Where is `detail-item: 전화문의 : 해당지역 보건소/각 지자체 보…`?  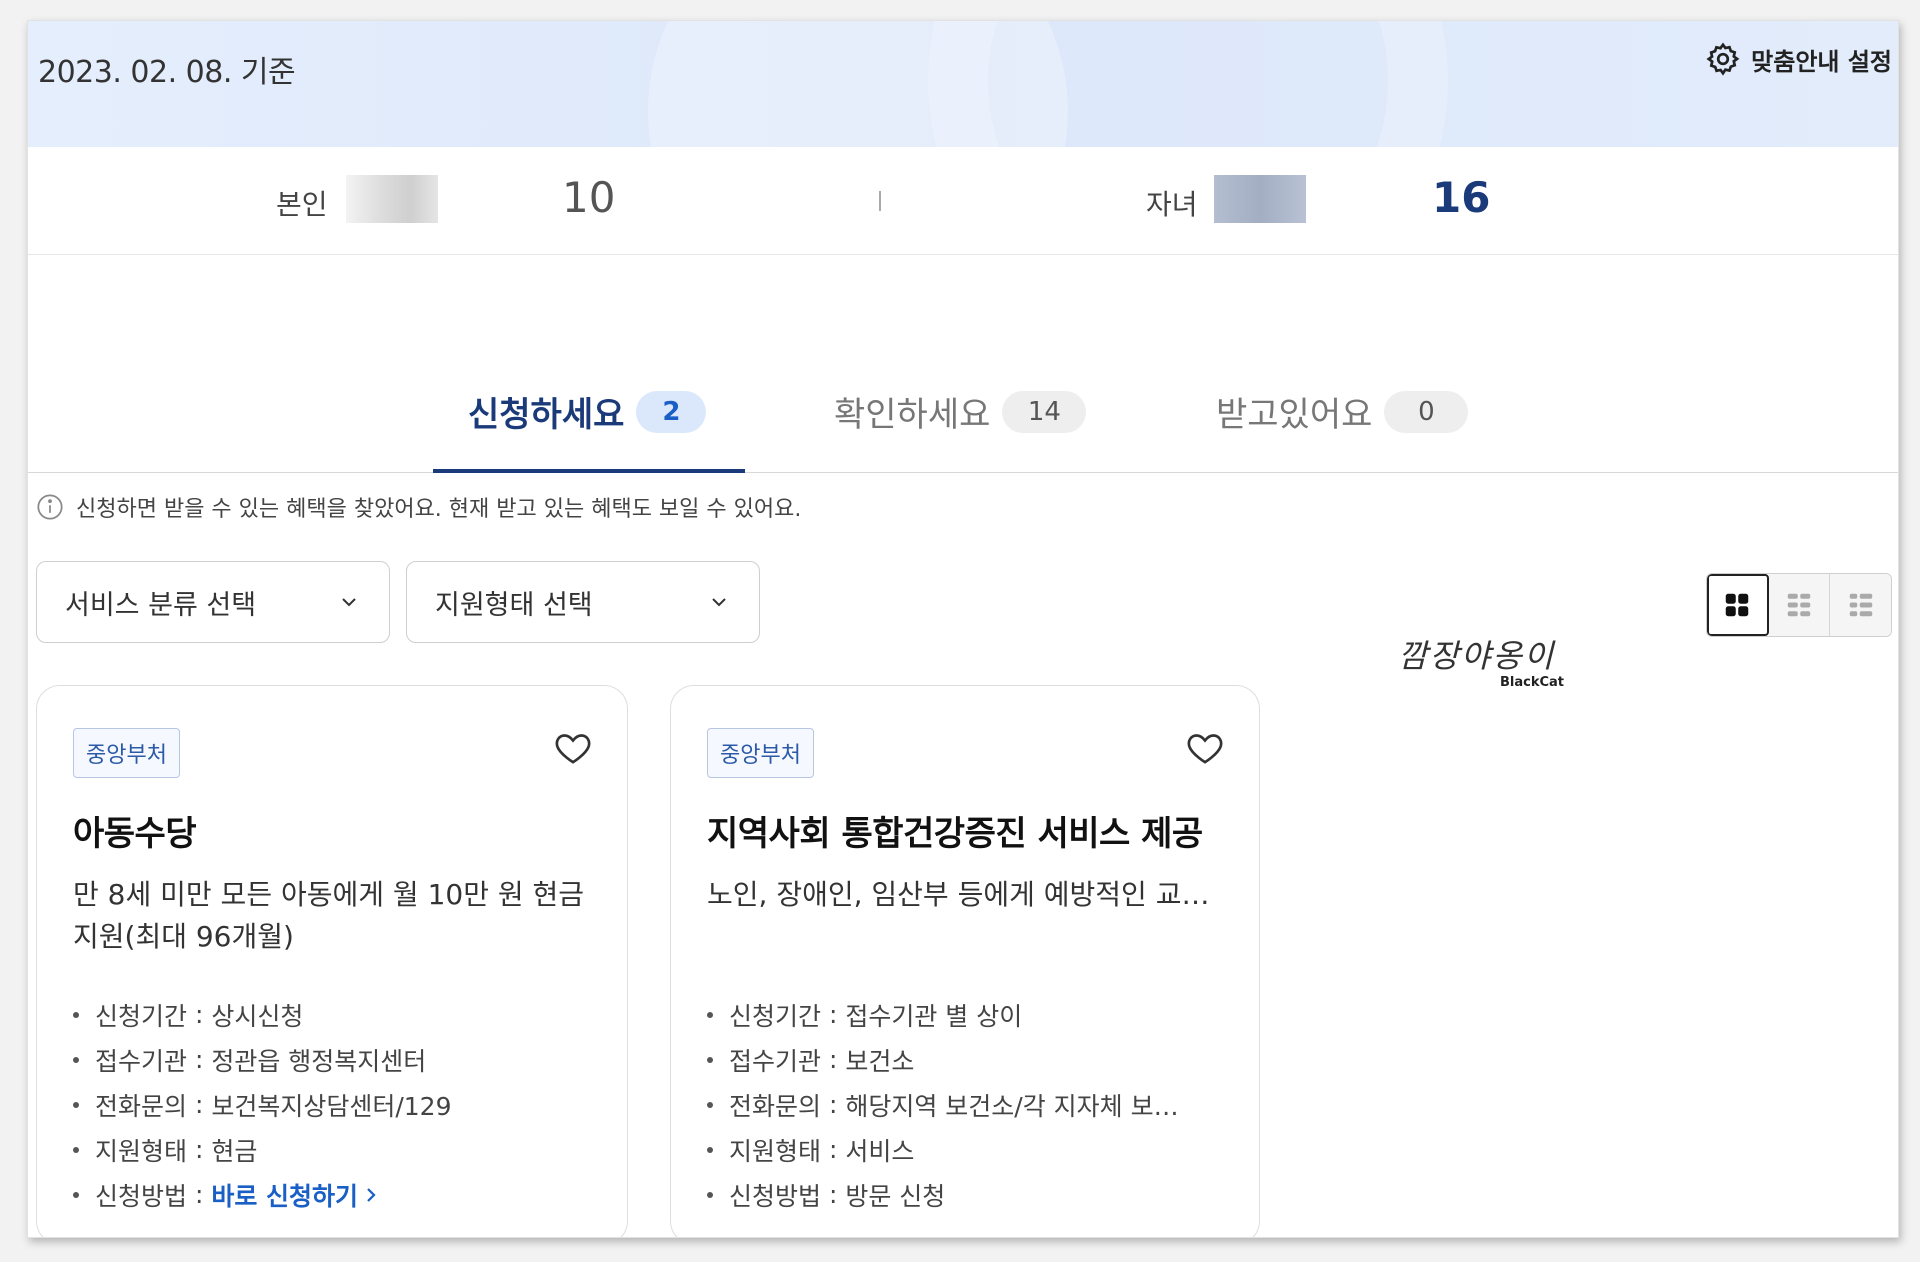 detail-item: 전화문의 : 해당지역 보건소/각 지자체 보… is located at coordinates (943, 1104).